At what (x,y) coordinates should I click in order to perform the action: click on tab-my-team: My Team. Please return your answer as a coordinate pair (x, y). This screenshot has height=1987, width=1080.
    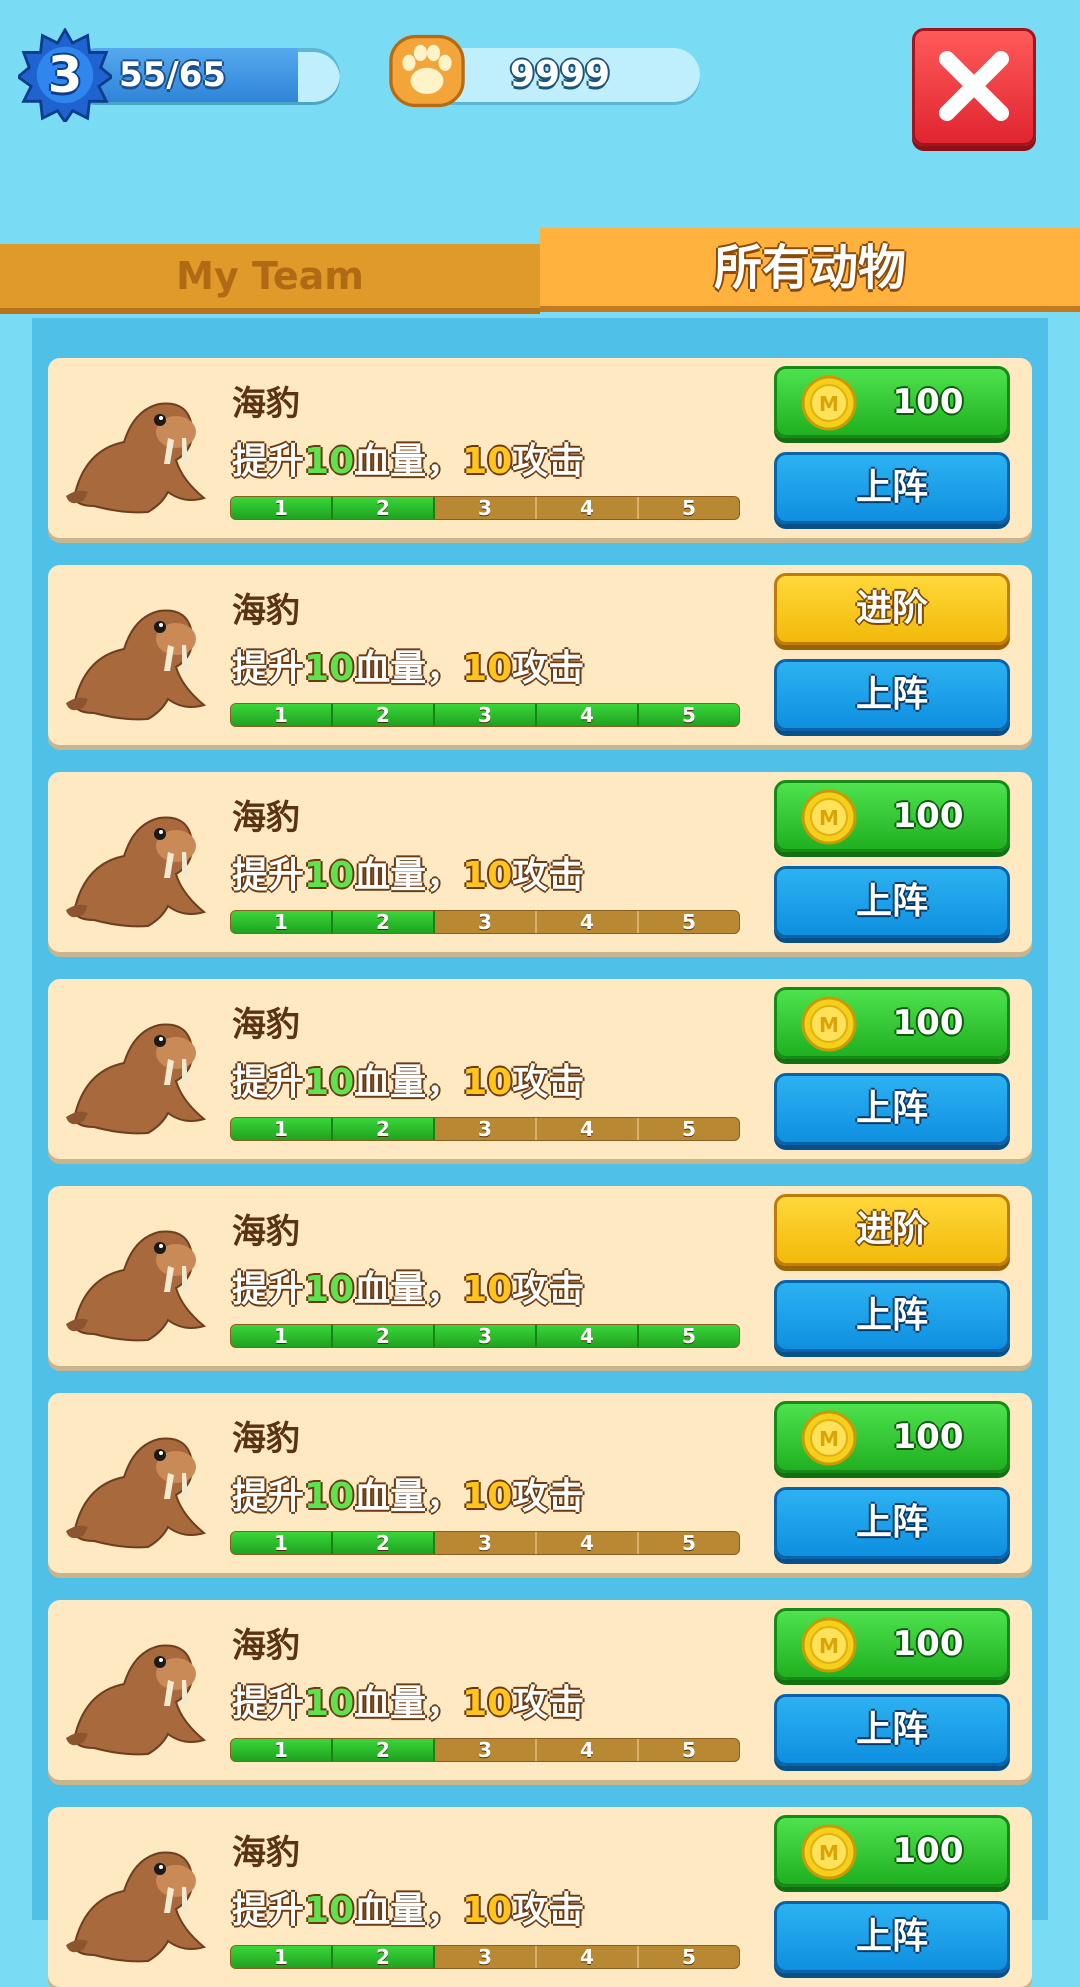
    Looking at the image, I should click on (270, 279).